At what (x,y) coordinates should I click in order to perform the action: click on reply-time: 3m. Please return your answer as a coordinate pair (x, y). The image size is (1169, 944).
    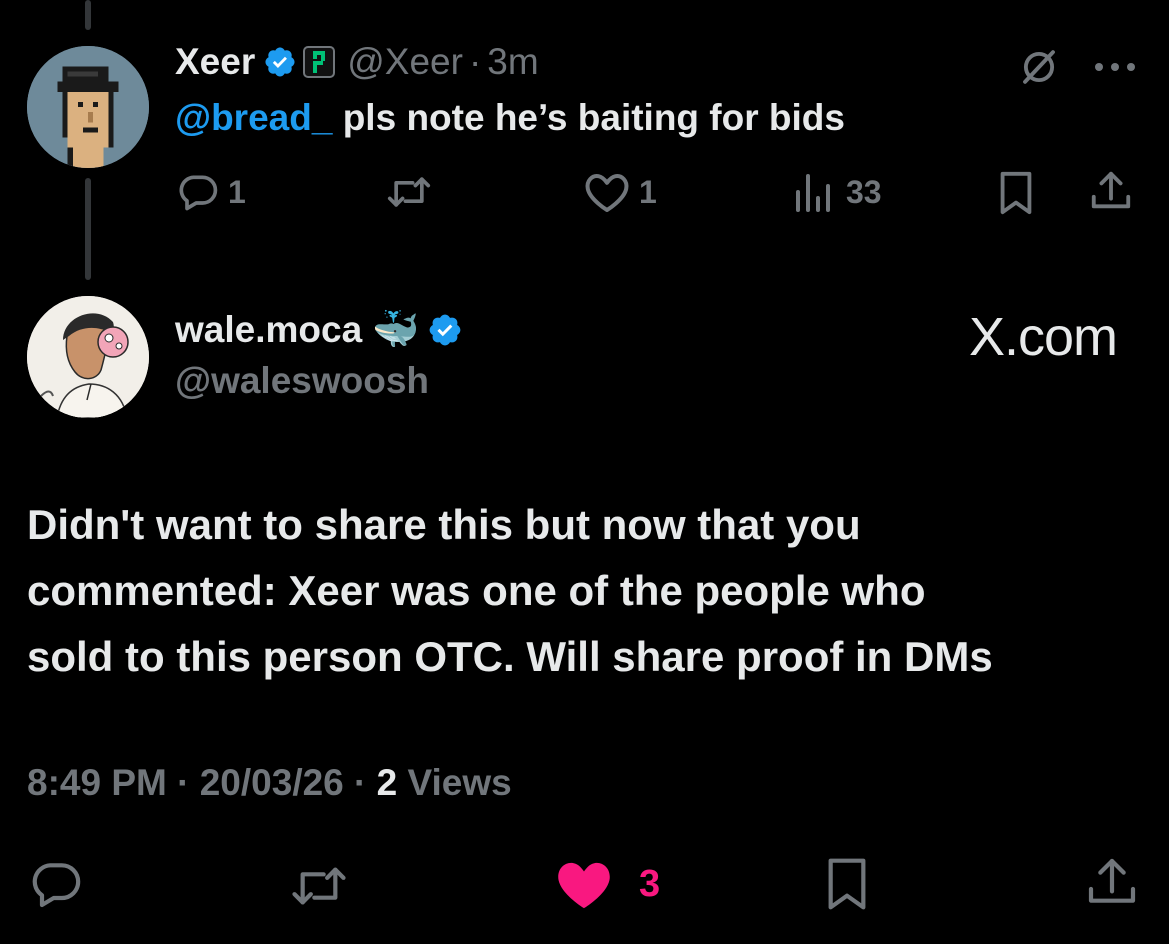
    Looking at the image, I should click on (512, 62).